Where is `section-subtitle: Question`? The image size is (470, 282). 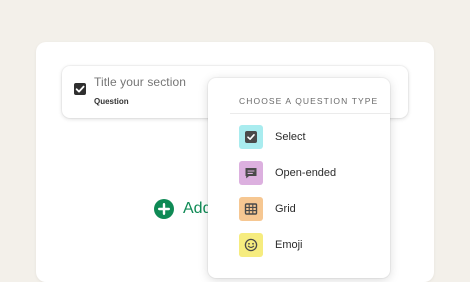
section-subtitle: Question is located at coordinates (111, 101).